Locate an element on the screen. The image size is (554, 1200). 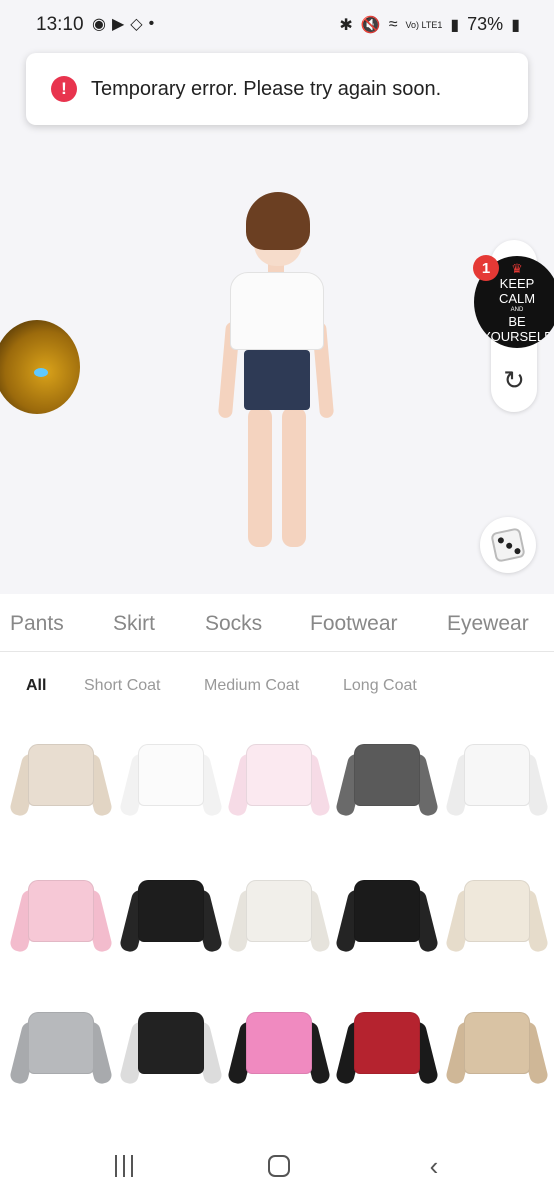
toast-message: Temporary error. Please try again soon. is located at coordinates (266, 88).